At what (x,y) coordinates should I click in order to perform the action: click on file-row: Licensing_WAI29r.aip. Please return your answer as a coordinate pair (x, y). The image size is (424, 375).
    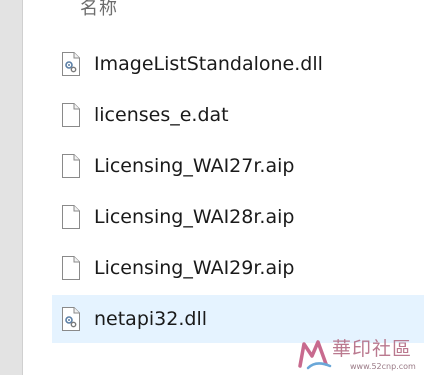
    Looking at the image, I should click on (238, 268).